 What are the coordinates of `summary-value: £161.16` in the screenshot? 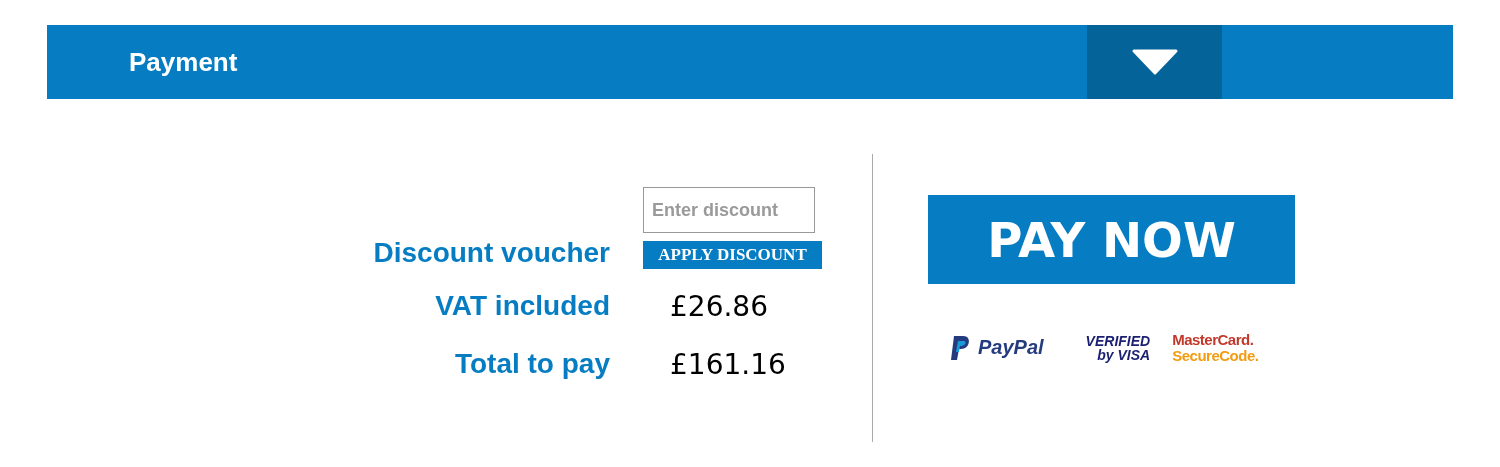 It's located at (728, 364).